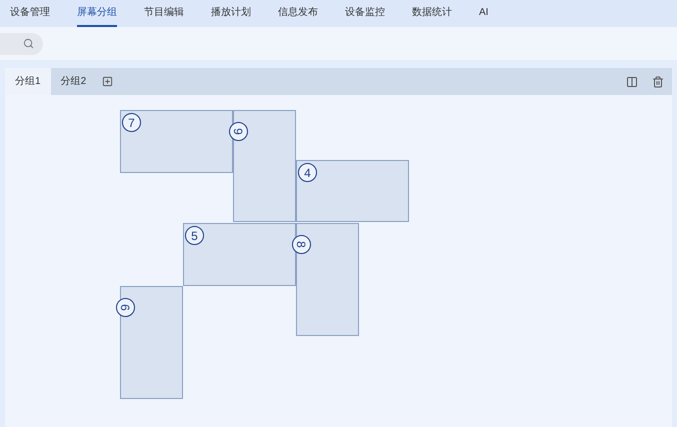 The height and width of the screenshot is (427, 677). What do you see at coordinates (238, 131) in the screenshot?
I see `screen-number: 9` at bounding box center [238, 131].